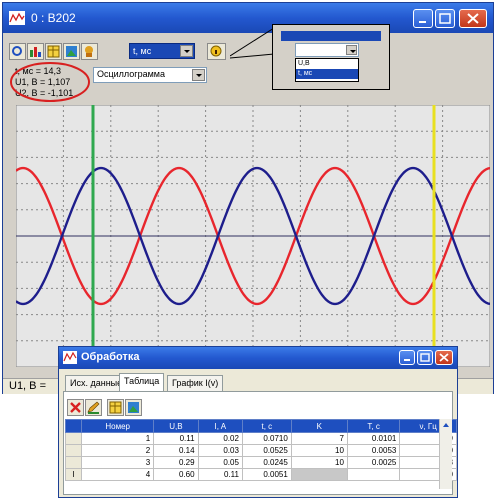 This screenshot has height=500, width=500. Describe the element at coordinates (220, 438) in the screenshot. I see `table-cell: 0.02` at that location.